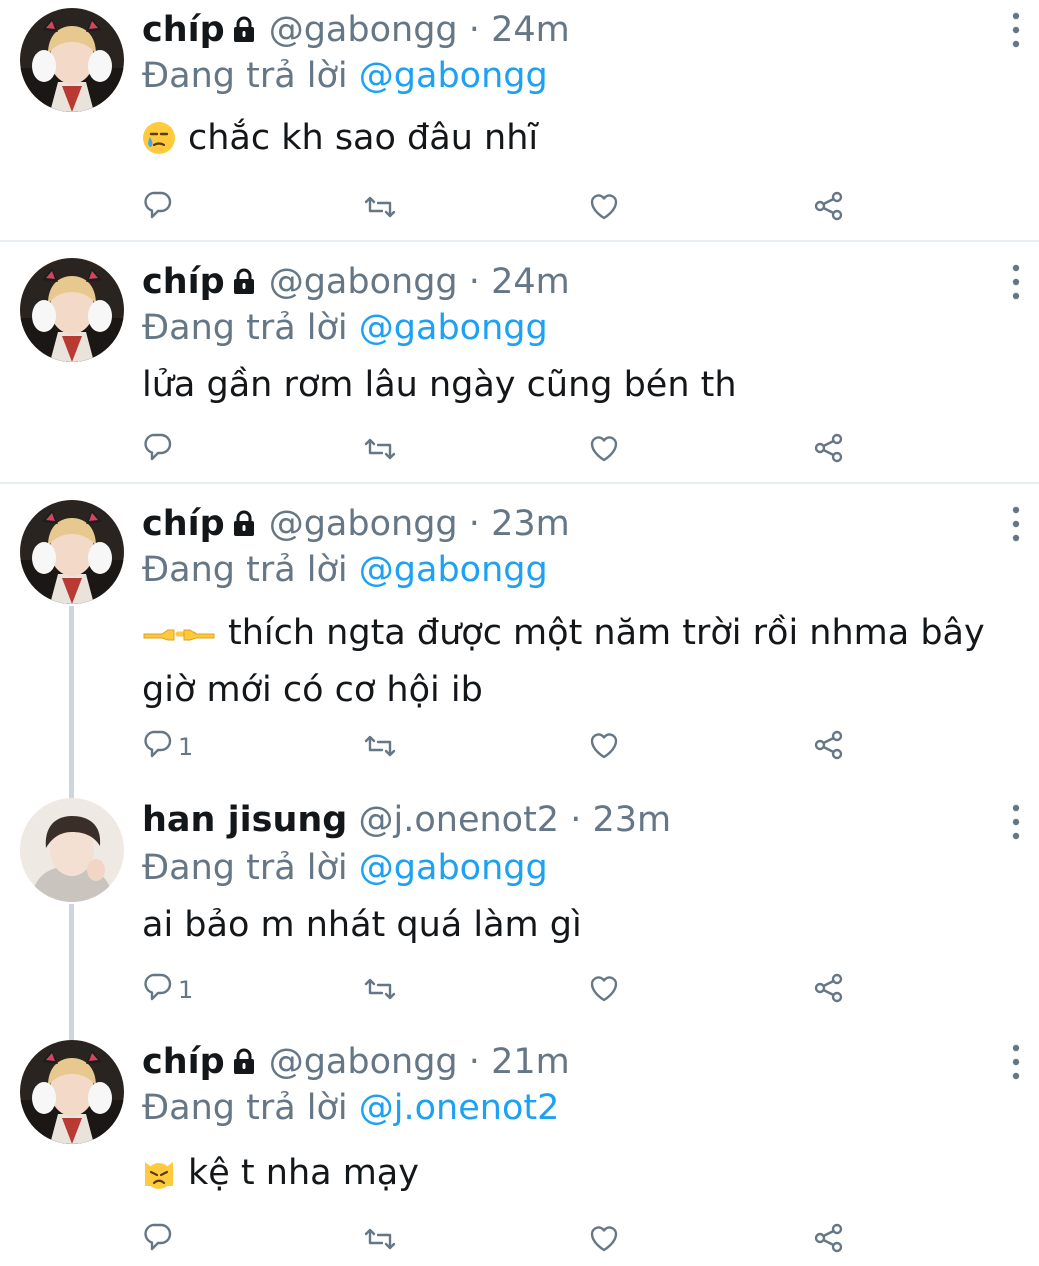 The width and height of the screenshot is (1039, 1266). Describe the element at coordinates (571, 141) in the screenshot. I see `tweet-text: chắc kh sao đâu nhĩ` at that location.